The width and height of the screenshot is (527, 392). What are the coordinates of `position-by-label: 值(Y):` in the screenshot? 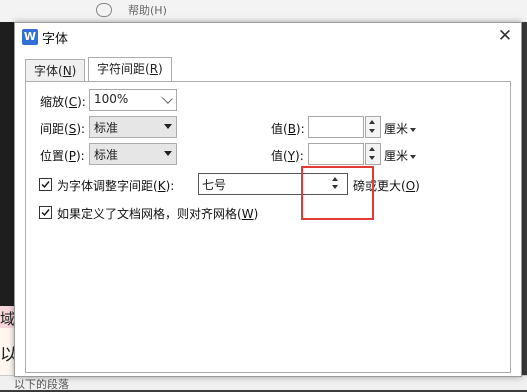 It's located at (287, 155).